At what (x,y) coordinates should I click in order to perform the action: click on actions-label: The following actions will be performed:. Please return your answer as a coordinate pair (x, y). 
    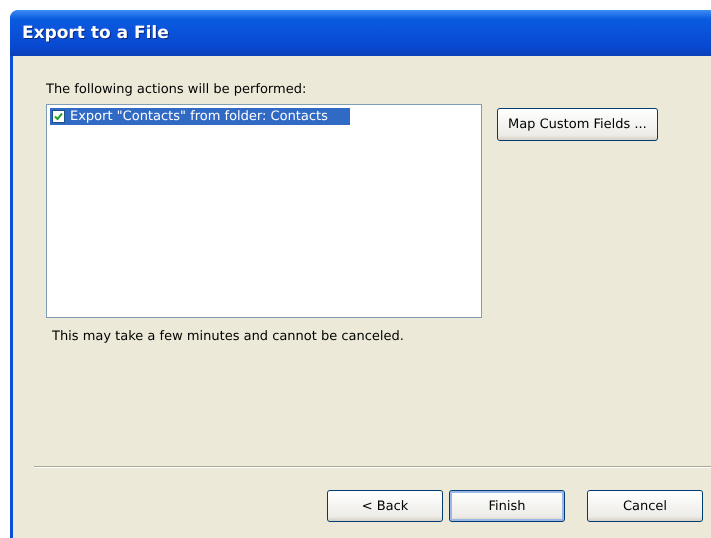
    Looking at the image, I should click on (177, 89).